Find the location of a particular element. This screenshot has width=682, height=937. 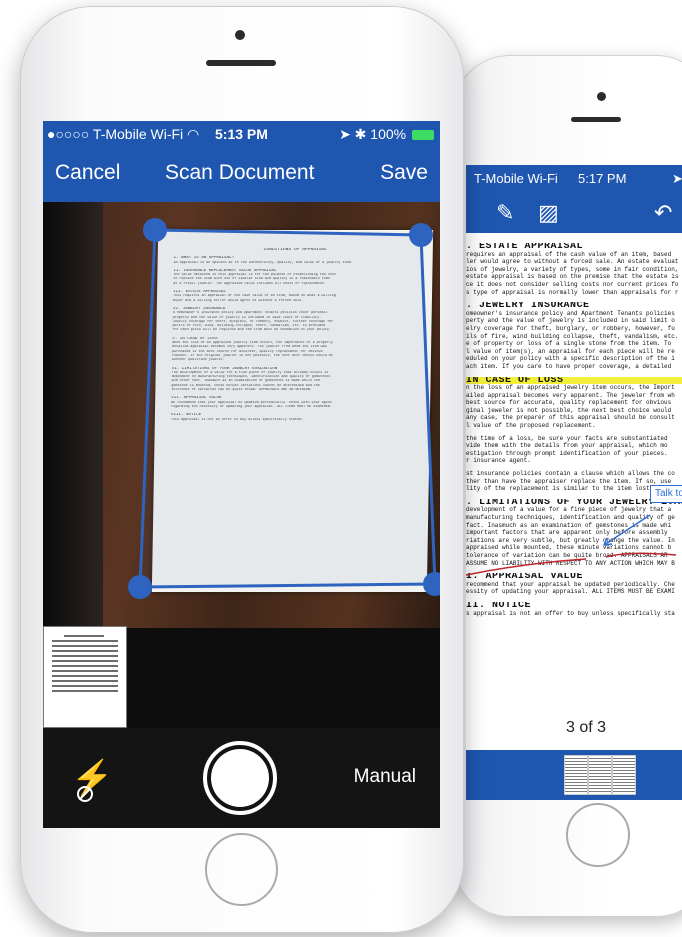

page-title: Scan Document is located at coordinates (240, 172).